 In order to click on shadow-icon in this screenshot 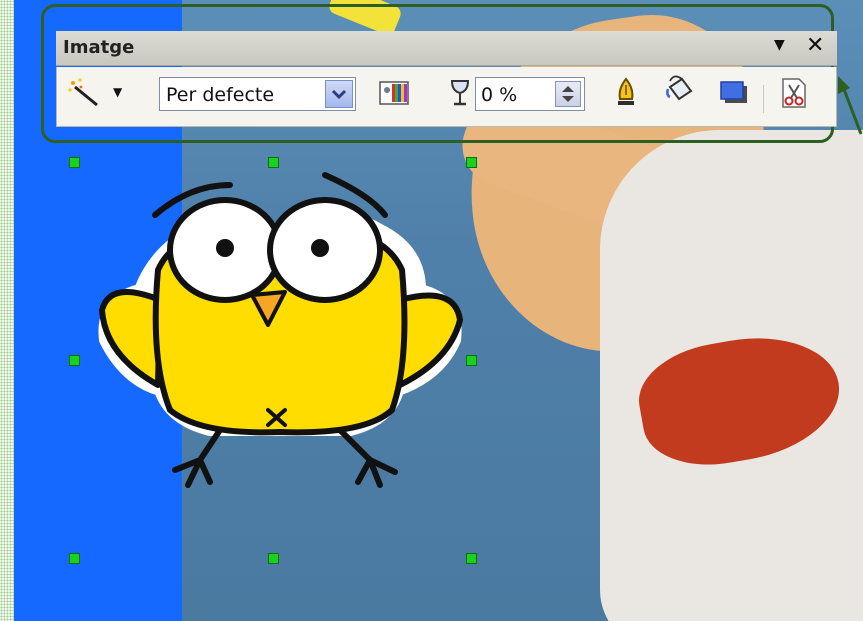, I will do `click(734, 93)`.